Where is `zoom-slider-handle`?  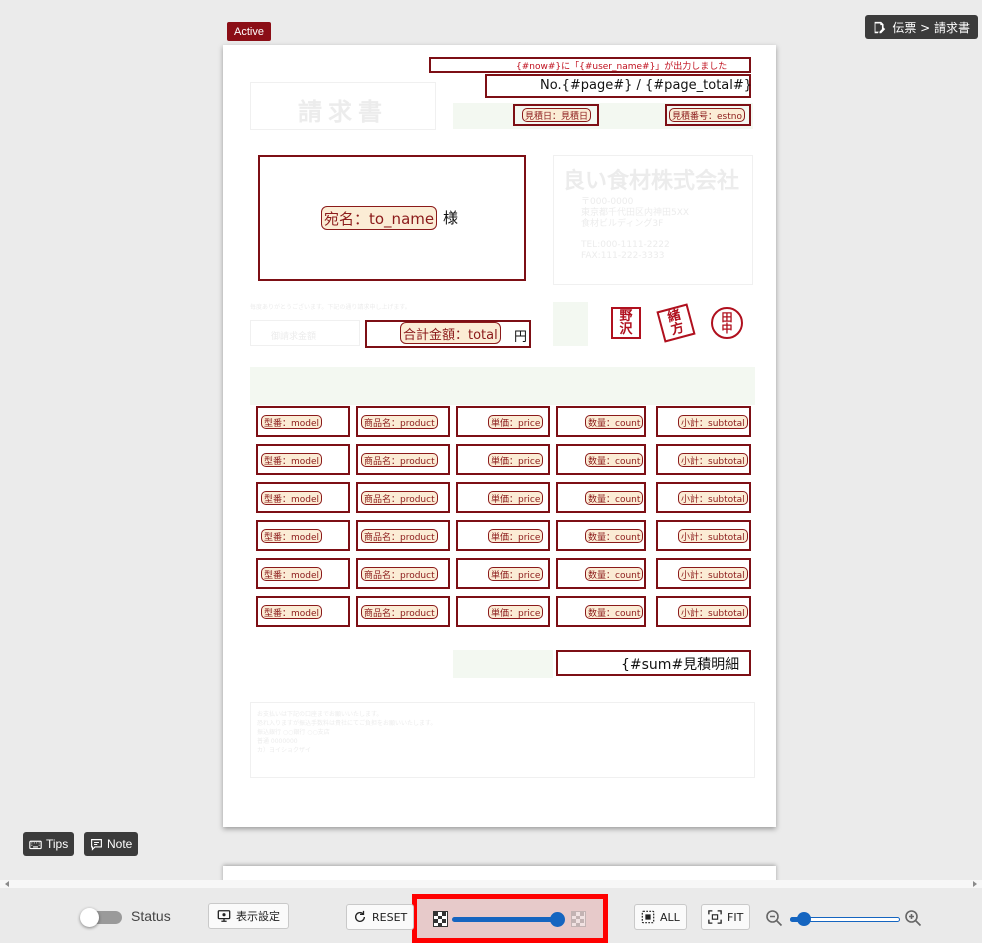
zoom-slider-handle is located at coordinates (804, 919).